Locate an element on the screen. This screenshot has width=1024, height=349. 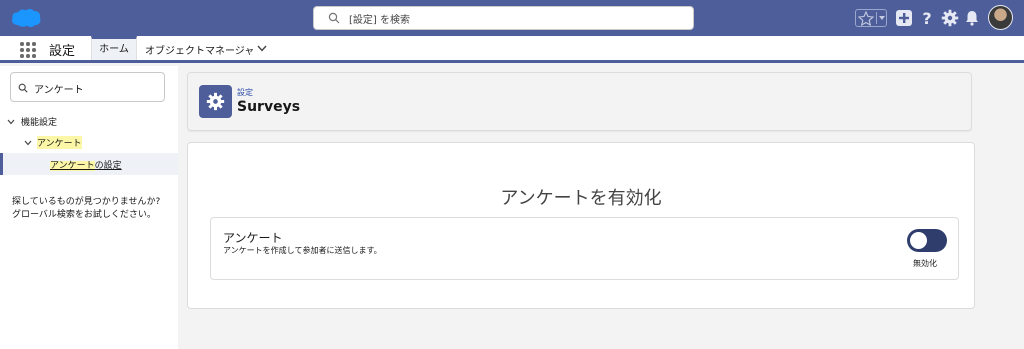
quick-find-input: アンケート is located at coordinates (87, 87).